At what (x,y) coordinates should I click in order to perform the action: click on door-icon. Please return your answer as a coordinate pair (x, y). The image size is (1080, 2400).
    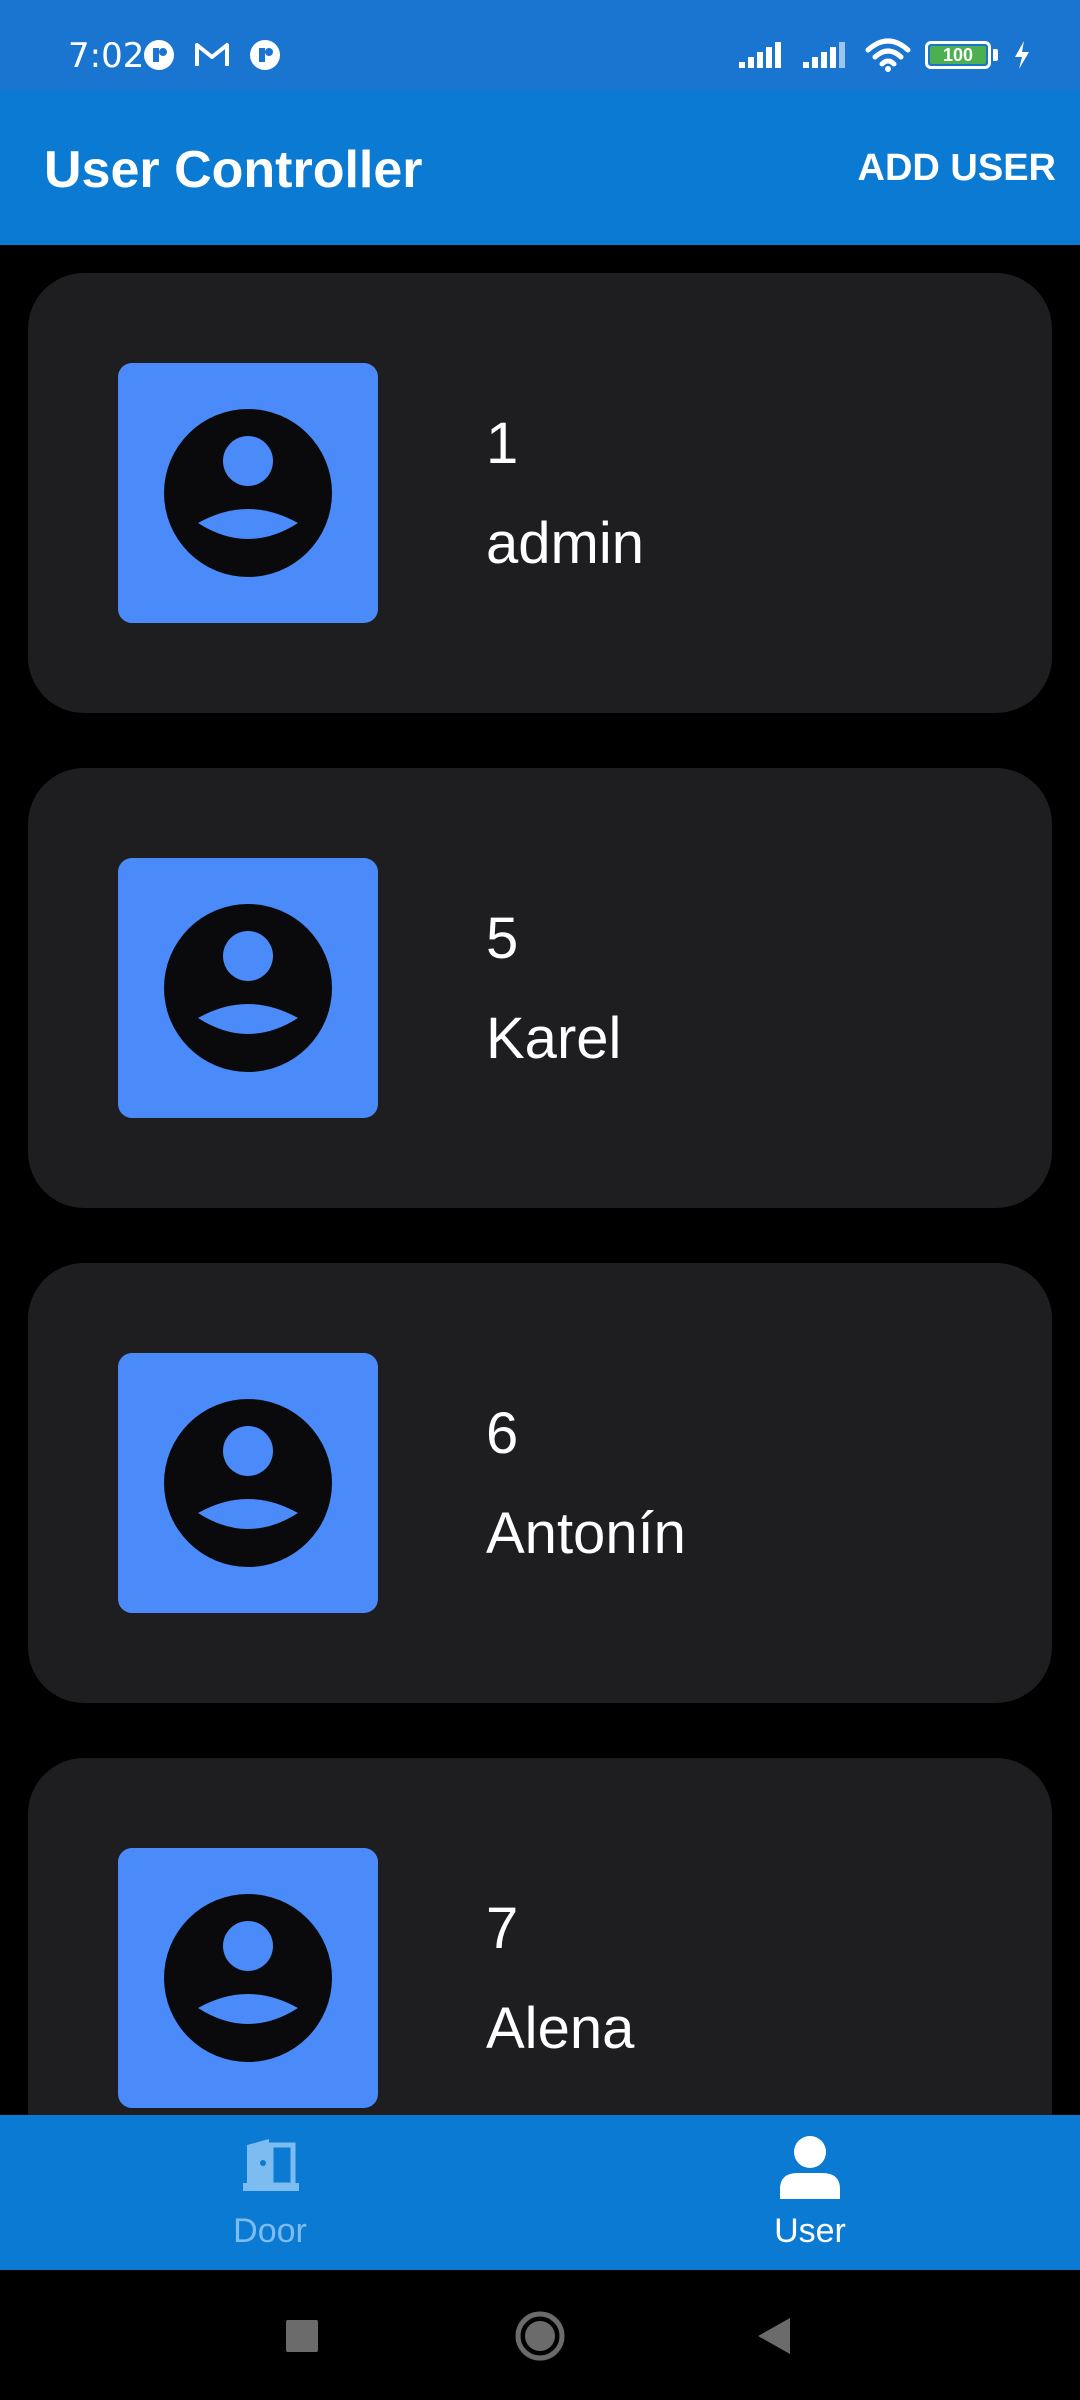
    Looking at the image, I should click on (271, 2165).